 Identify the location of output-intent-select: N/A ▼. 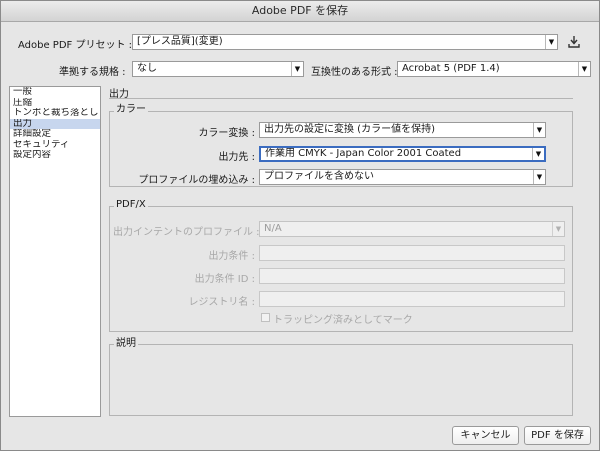
(412, 229).